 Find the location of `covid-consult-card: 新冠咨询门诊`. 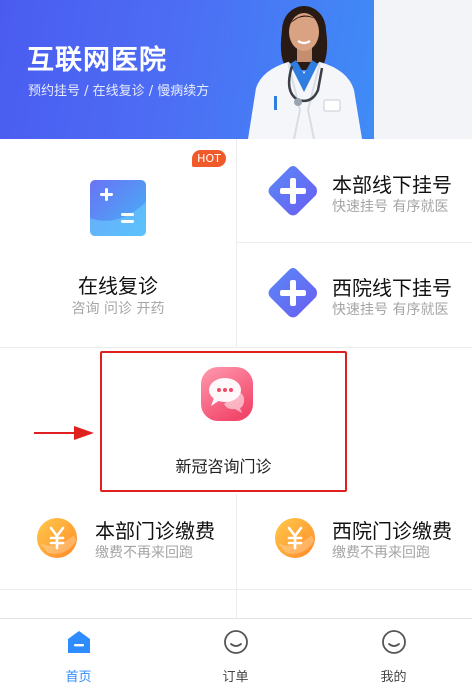

covid-consult-card: 新冠咨询门诊 is located at coordinates (223, 421).